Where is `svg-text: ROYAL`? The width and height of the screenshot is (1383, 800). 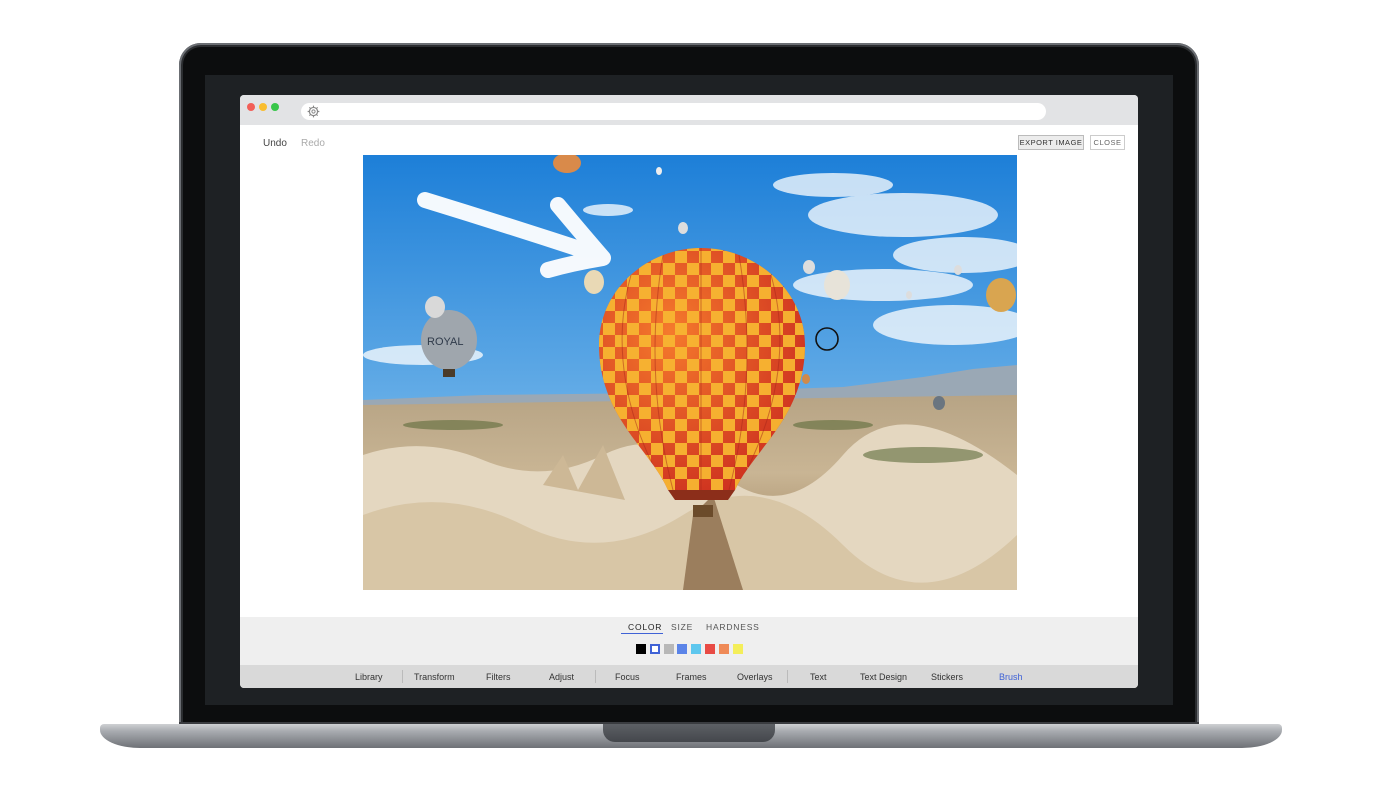 svg-text: ROYAL is located at coordinates (445, 342).